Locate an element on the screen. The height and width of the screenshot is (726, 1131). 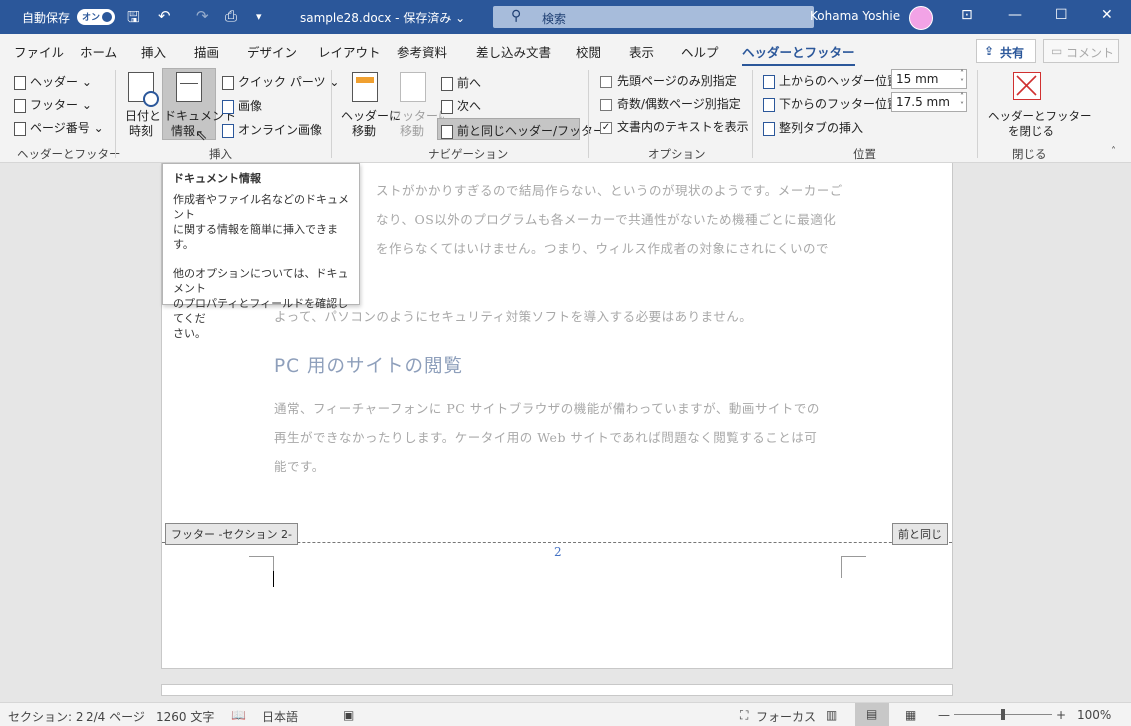
image-icon is located at coordinates (228, 106).